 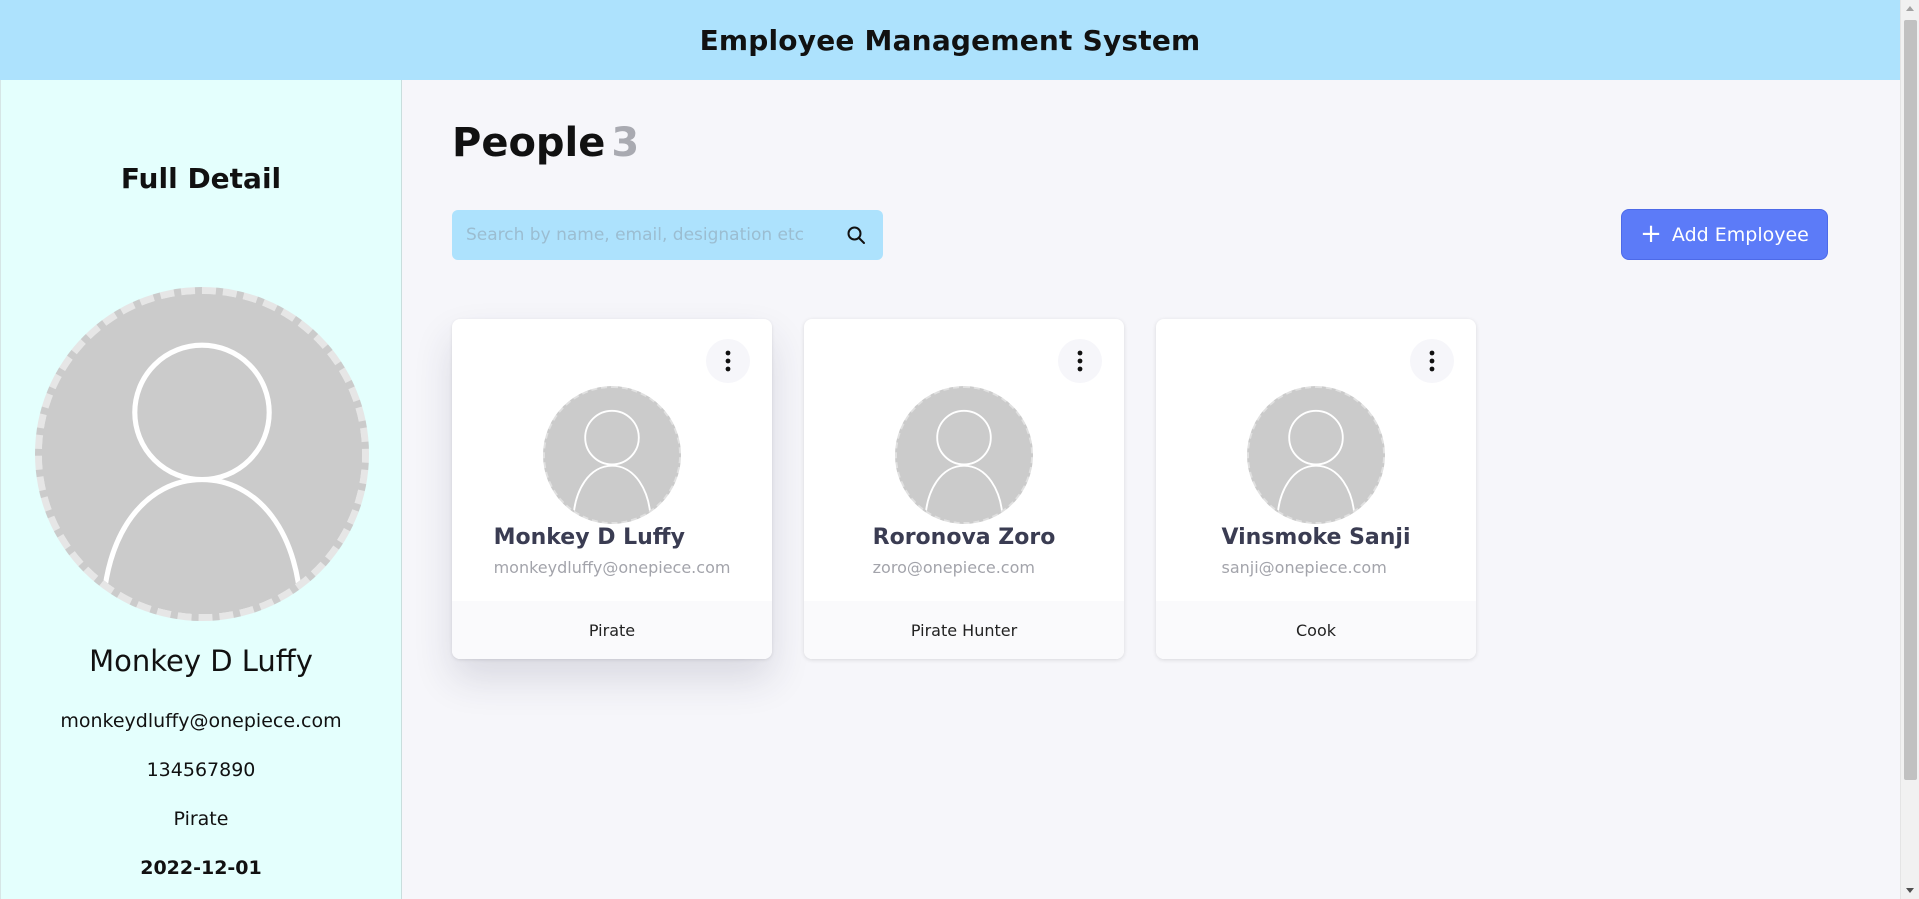 I want to click on employee-email: sanji@onepiece.com, so click(x=1304, y=567).